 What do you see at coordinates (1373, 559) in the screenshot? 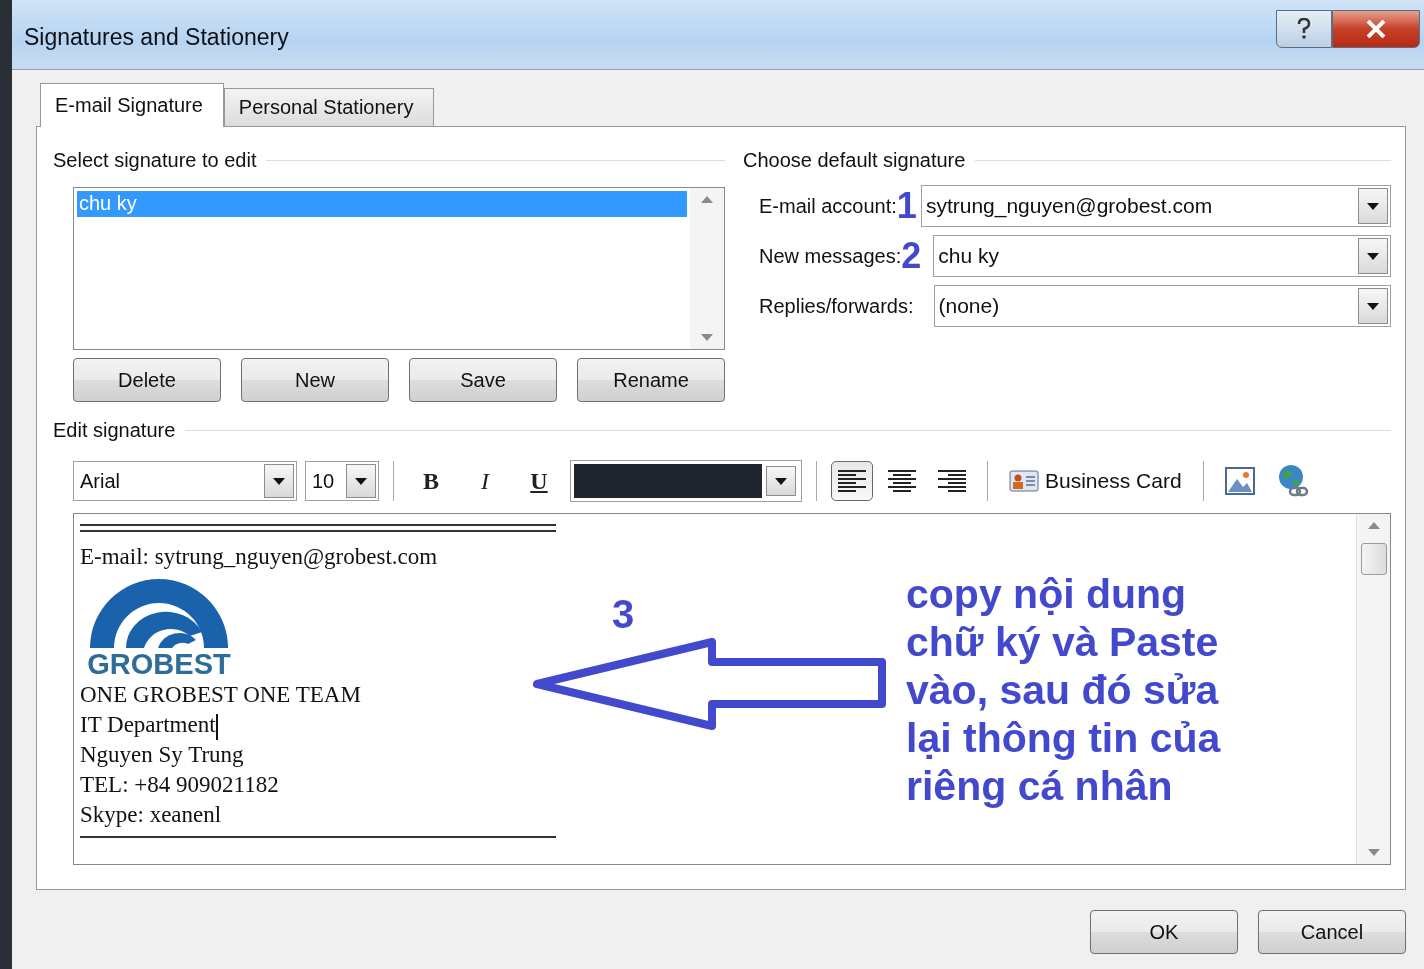
I see `scroll-thumb` at bounding box center [1373, 559].